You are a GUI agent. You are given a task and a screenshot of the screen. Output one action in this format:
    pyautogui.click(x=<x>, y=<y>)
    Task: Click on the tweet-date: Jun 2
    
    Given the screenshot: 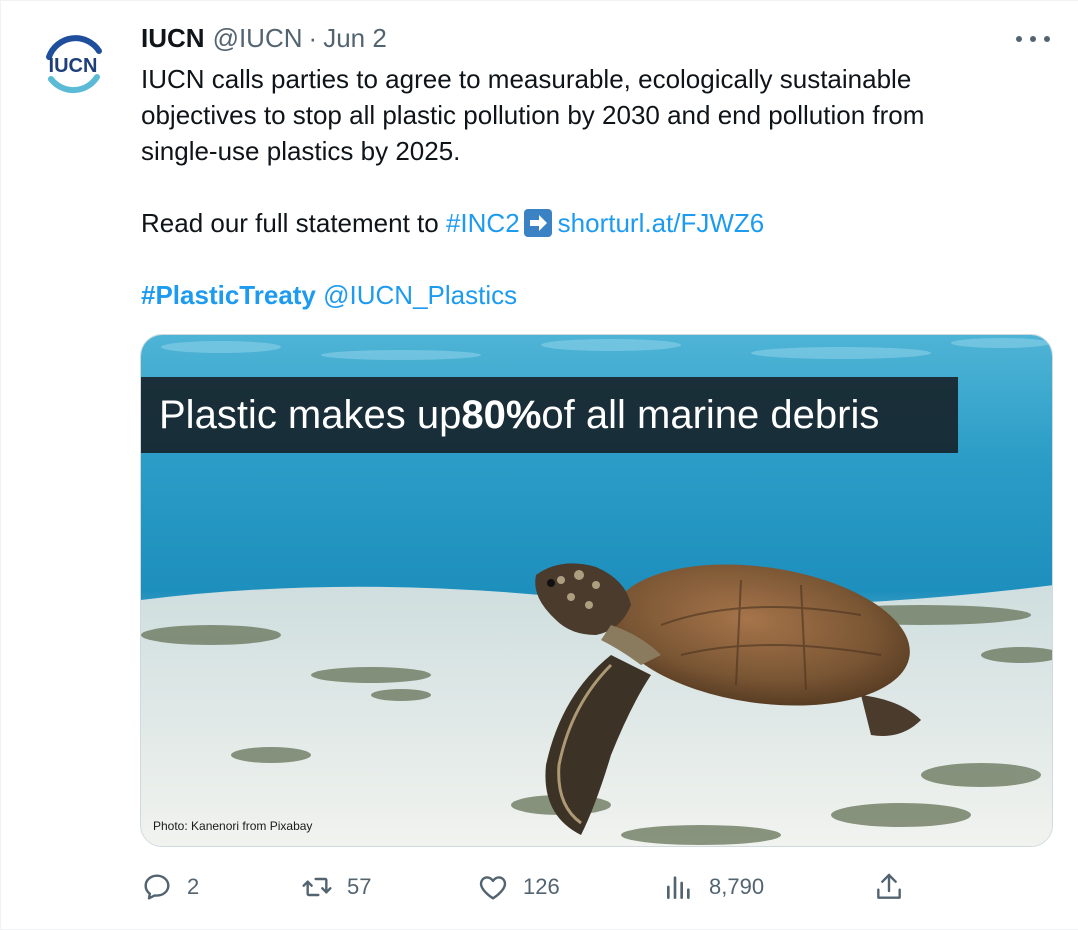 What is the action you would take?
    pyautogui.click(x=355, y=38)
    